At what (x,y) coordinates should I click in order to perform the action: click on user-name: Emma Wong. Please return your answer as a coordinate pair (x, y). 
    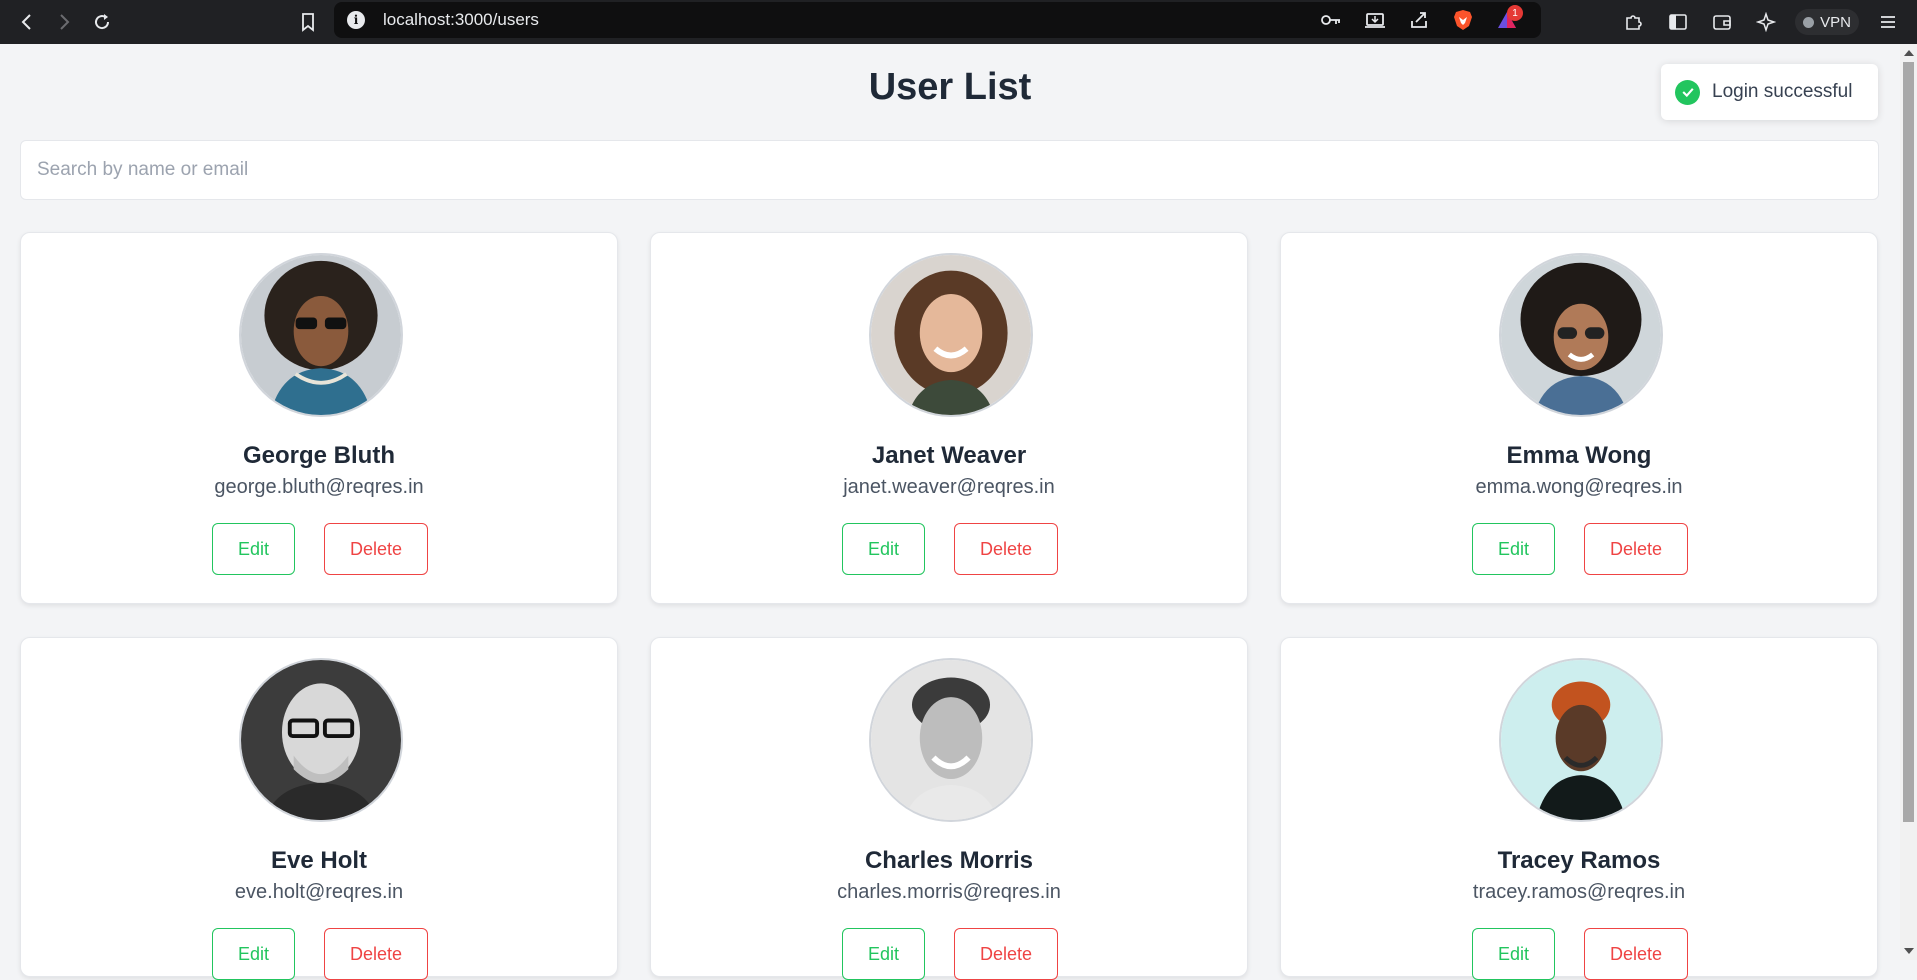
    Looking at the image, I should click on (1579, 455).